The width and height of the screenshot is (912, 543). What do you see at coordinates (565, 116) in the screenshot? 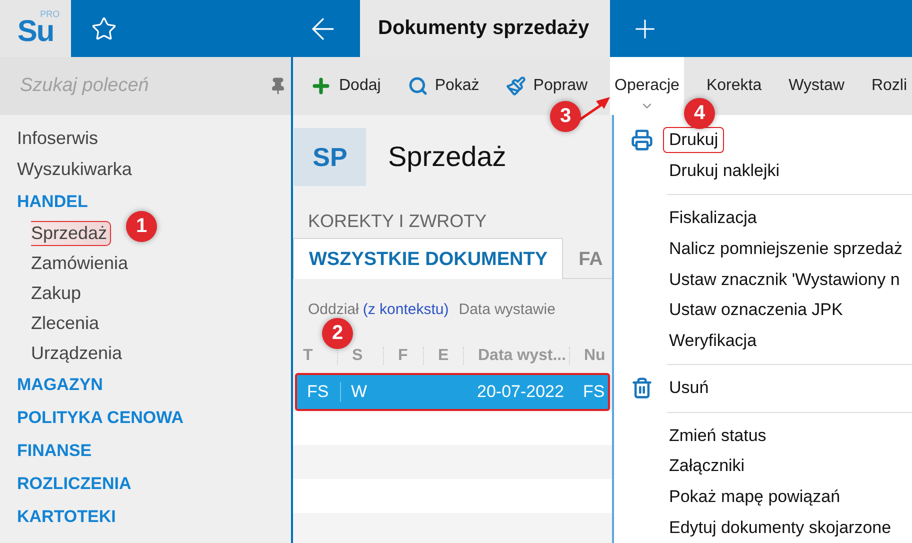
I see `step-badge: 3` at bounding box center [565, 116].